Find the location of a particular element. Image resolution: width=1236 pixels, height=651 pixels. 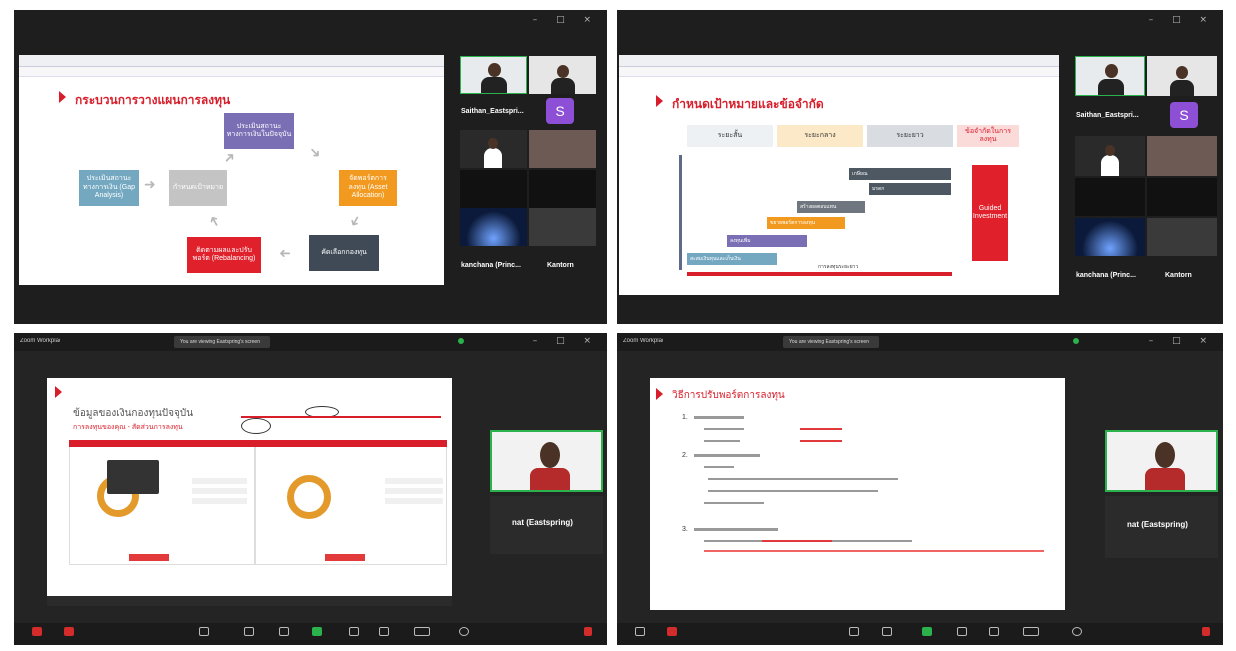

brand-chevron-icon is located at coordinates (62, 97).